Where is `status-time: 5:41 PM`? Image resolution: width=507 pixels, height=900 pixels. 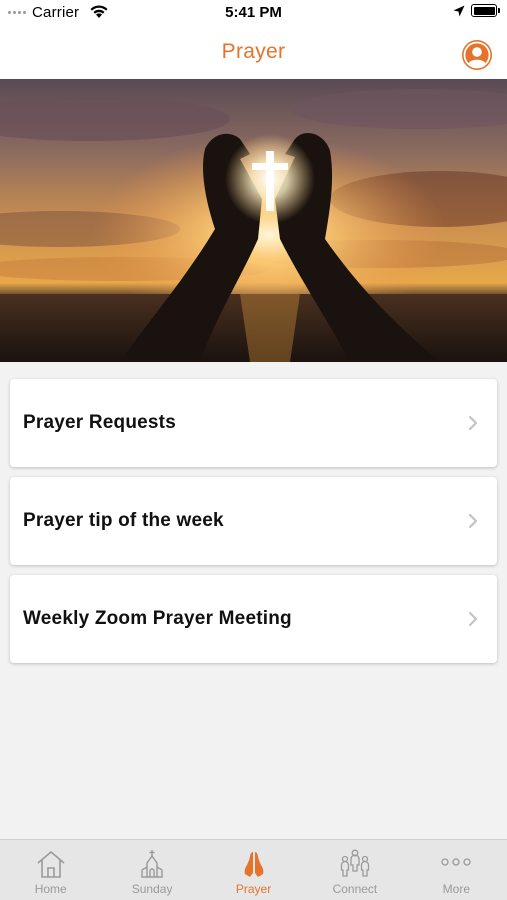
status-time: 5:41 PM is located at coordinates (253, 12).